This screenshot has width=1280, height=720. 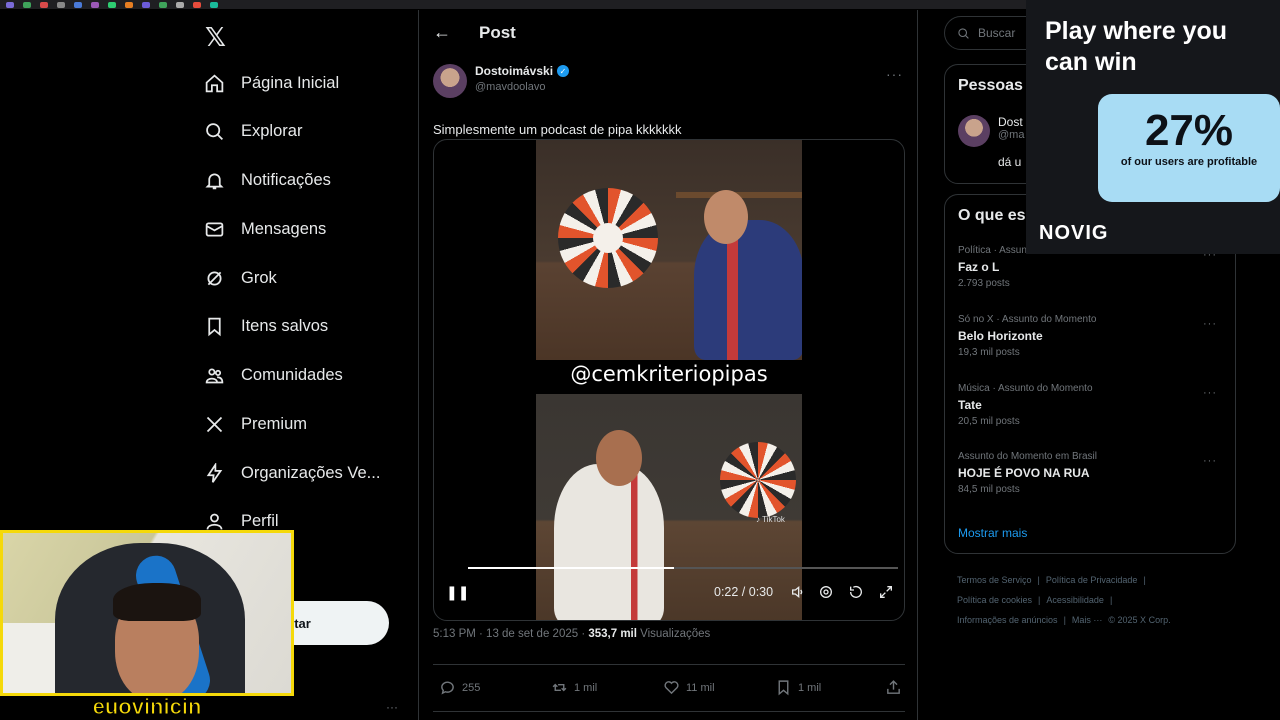 I want to click on footer-link: Termos de Serviço, so click(x=994, y=580).